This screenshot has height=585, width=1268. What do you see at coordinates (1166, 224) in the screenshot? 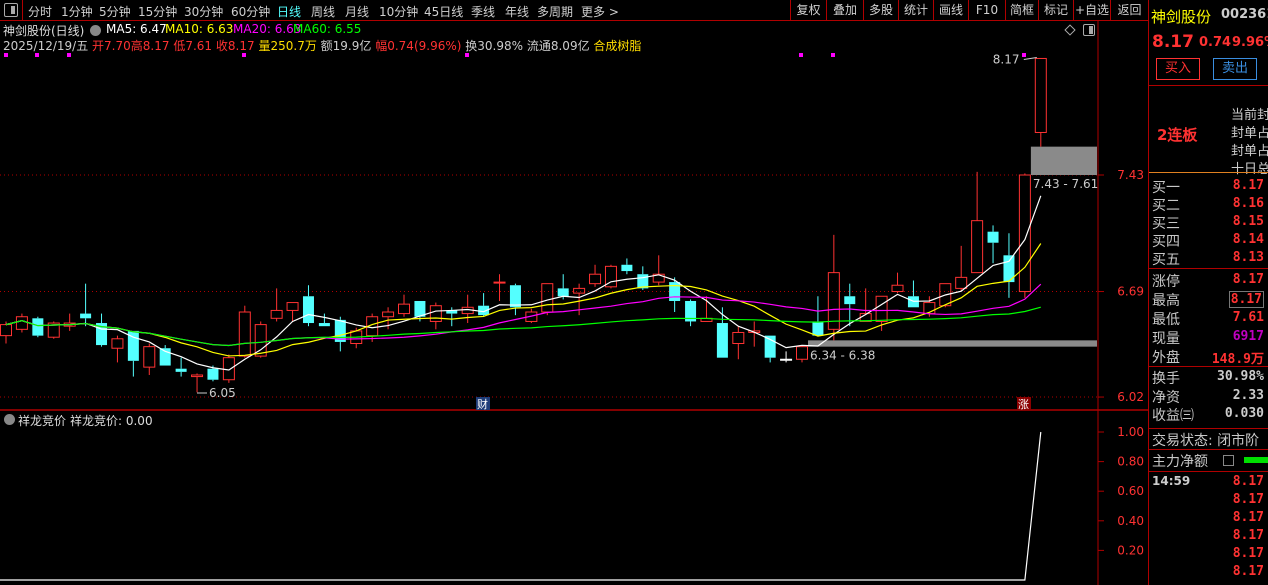
I see `bids-label: 买三` at bounding box center [1166, 224].